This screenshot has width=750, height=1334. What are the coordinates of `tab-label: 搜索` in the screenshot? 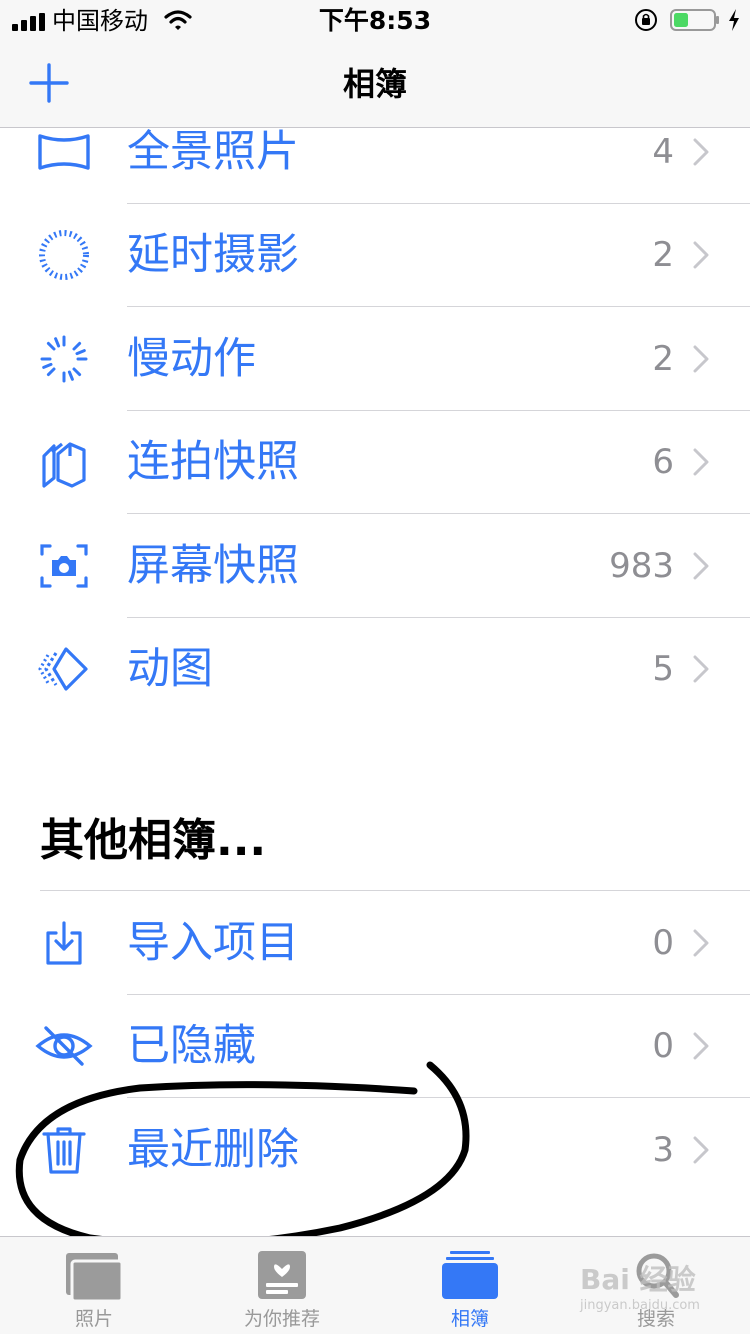 It's located at (655, 1319).